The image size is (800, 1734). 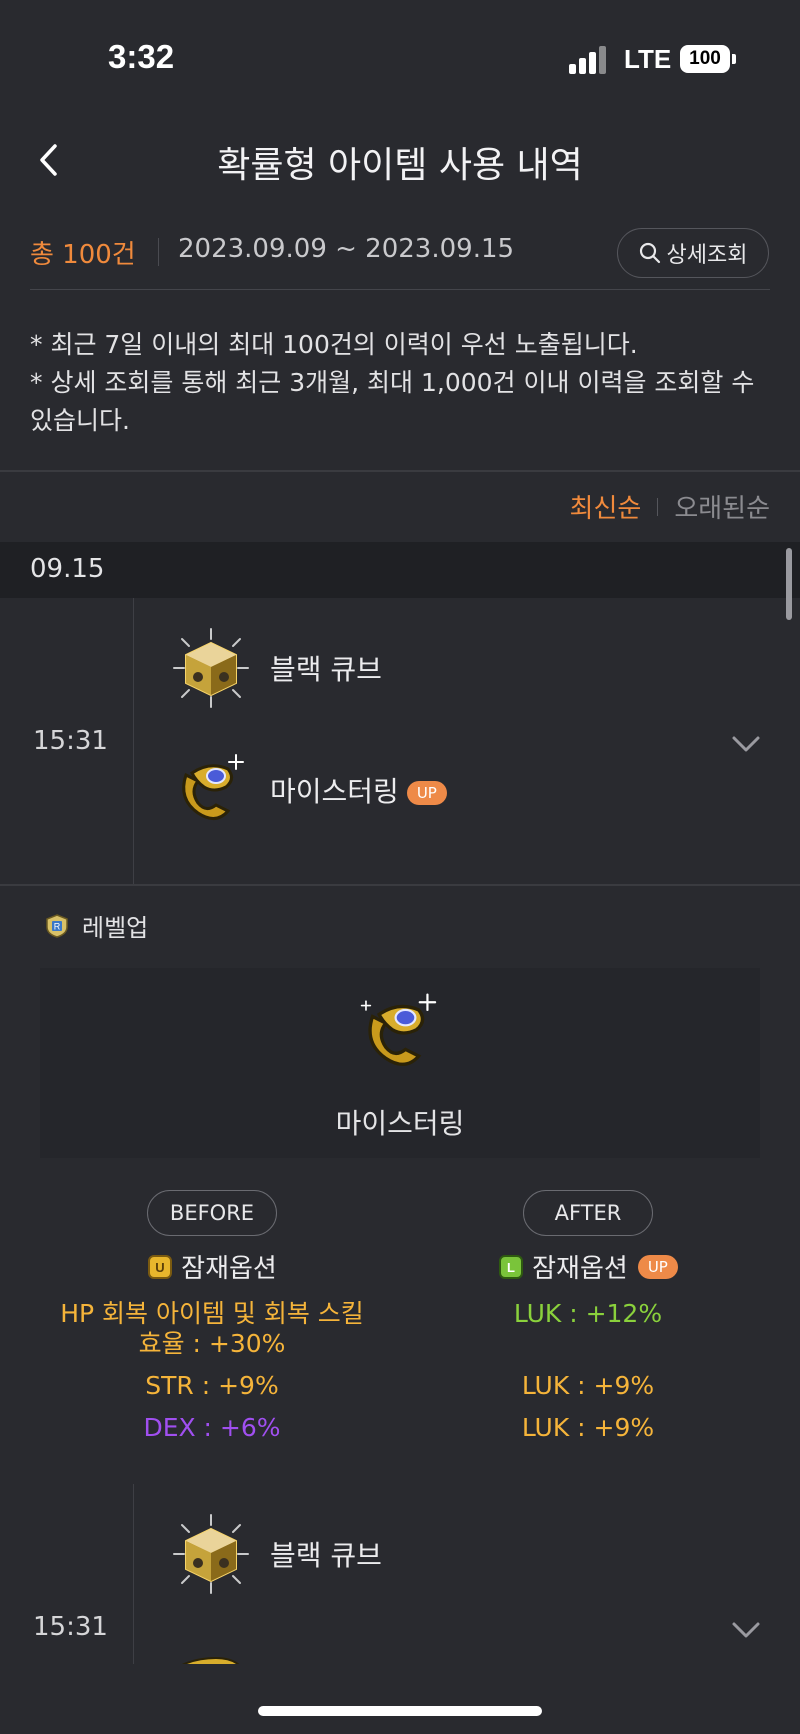 What do you see at coordinates (722, 506) in the screenshot?
I see `sort-oldest: 오래된순` at bounding box center [722, 506].